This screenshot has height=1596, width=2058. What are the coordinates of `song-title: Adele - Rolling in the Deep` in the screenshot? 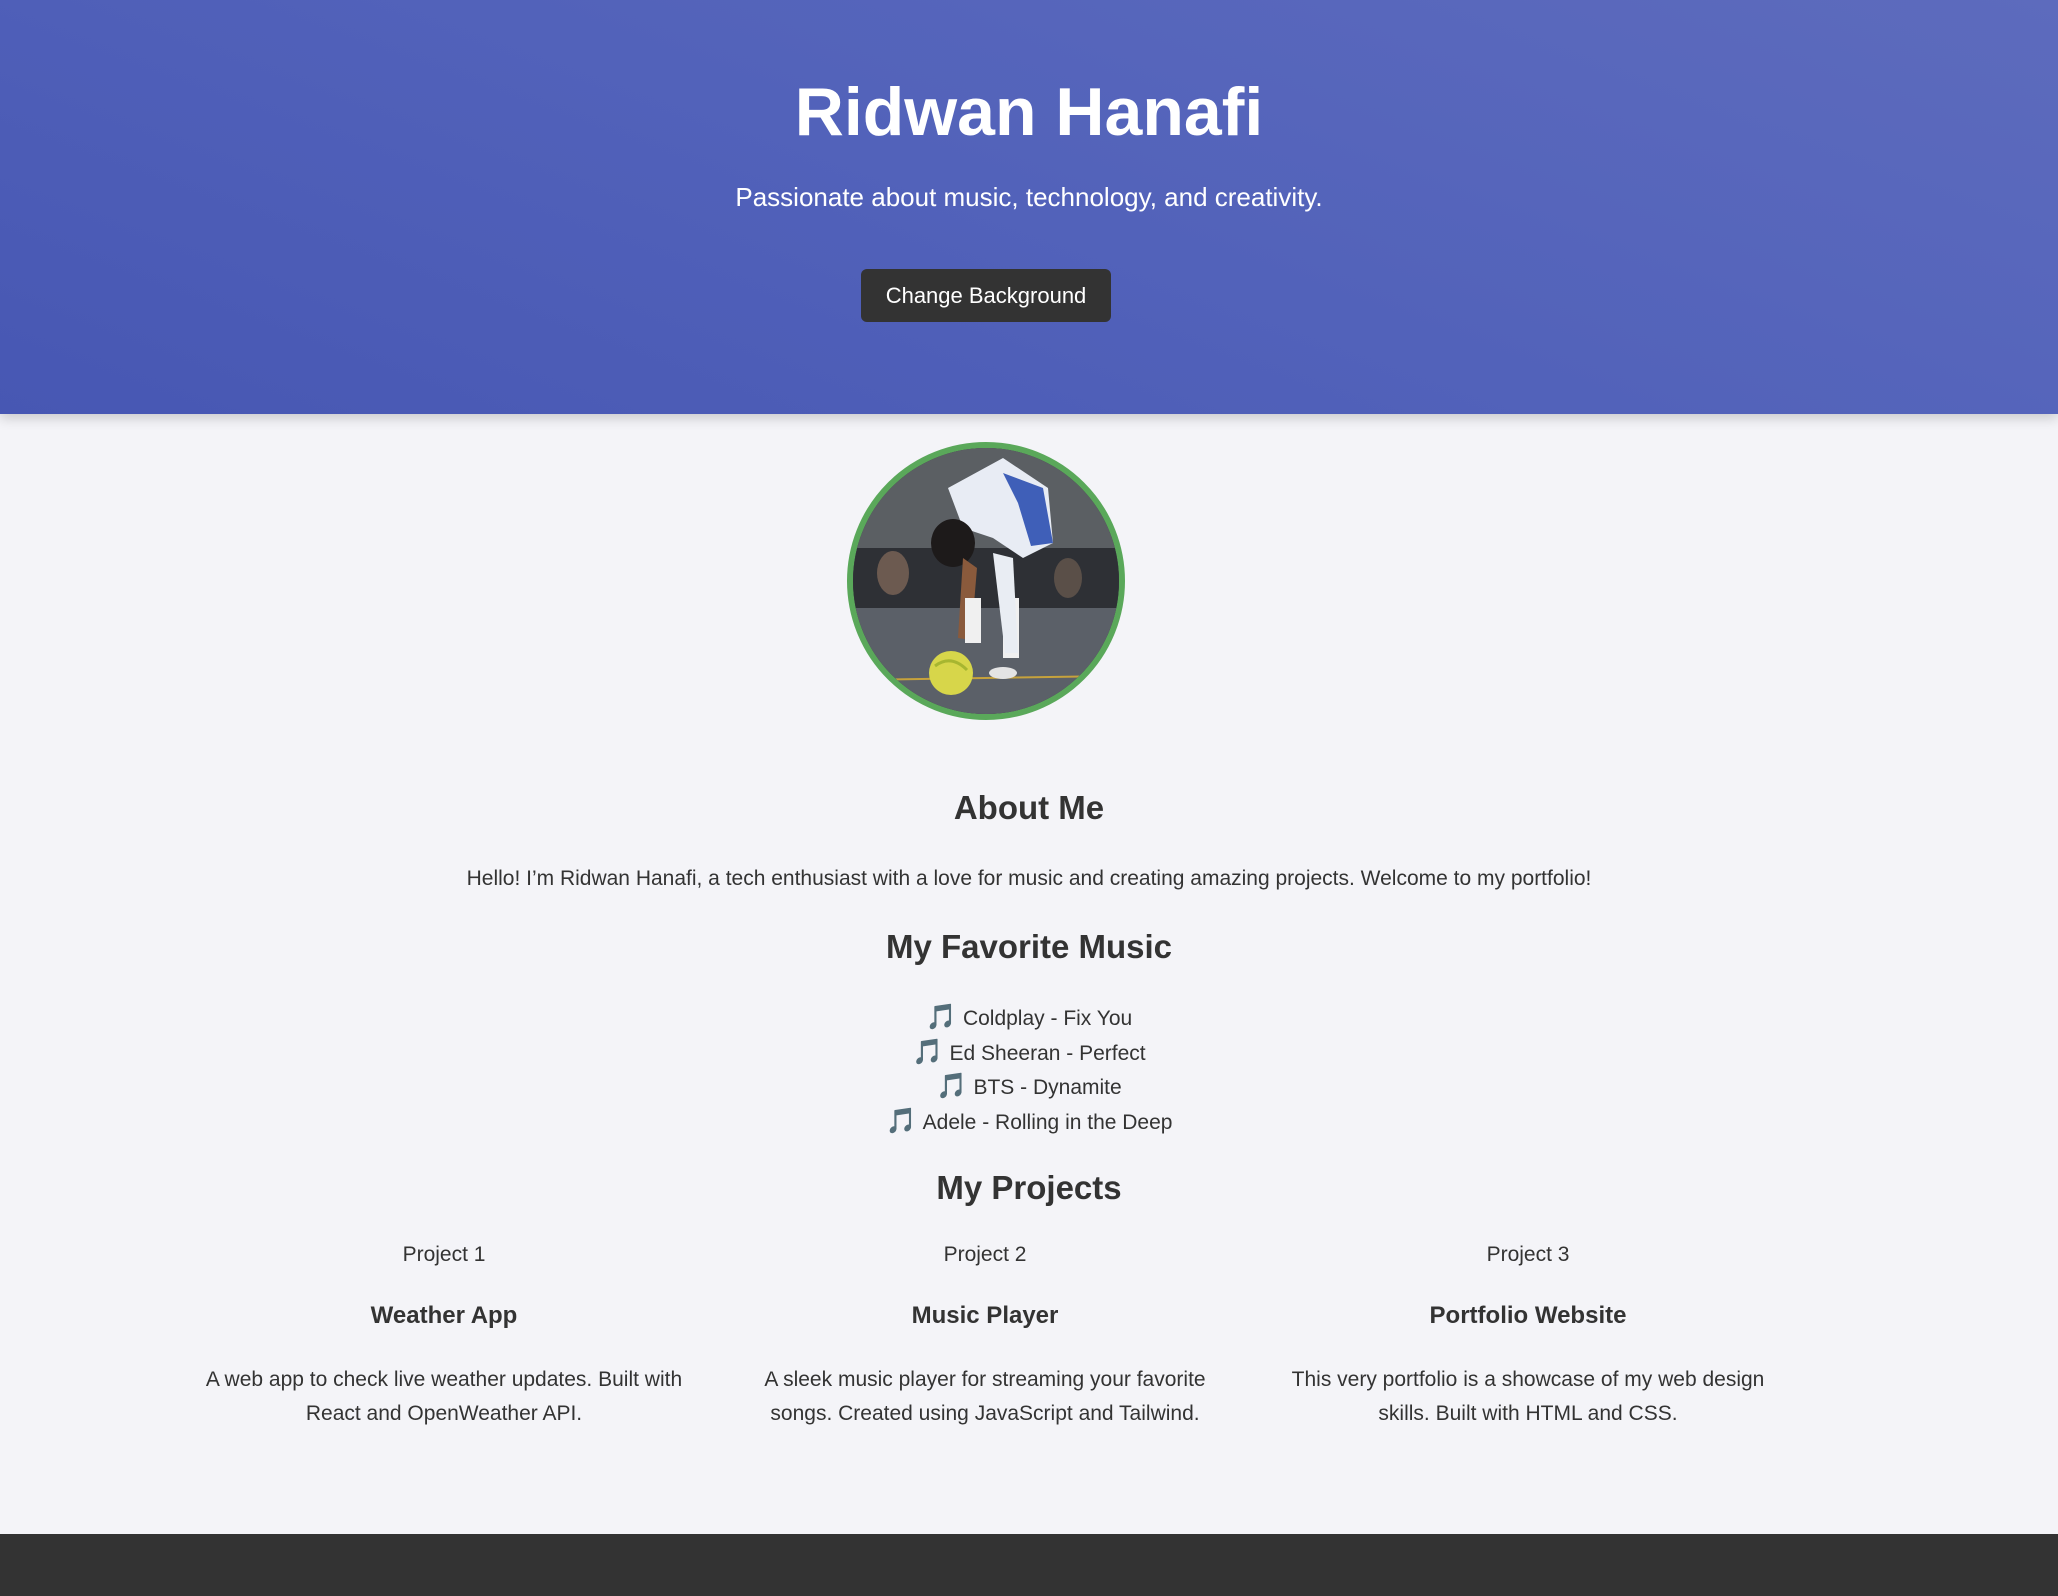 It's located at (1047, 1122).